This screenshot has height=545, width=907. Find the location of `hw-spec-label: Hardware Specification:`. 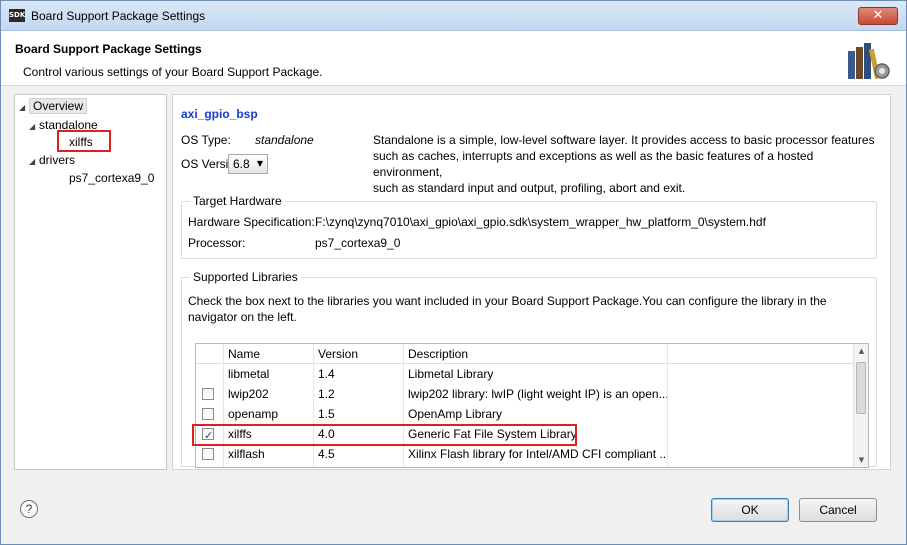

hw-spec-label: Hardware Specification: is located at coordinates (251, 222).